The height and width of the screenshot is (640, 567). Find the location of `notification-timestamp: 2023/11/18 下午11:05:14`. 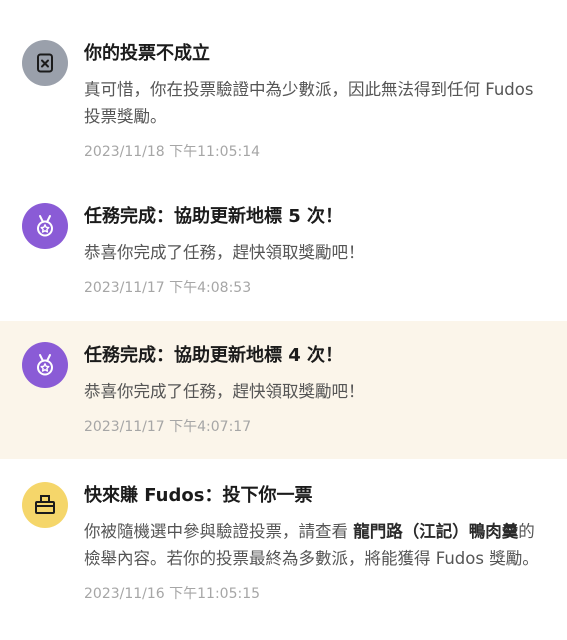

notification-timestamp: 2023/11/18 下午11:05:14 is located at coordinates (172, 152).